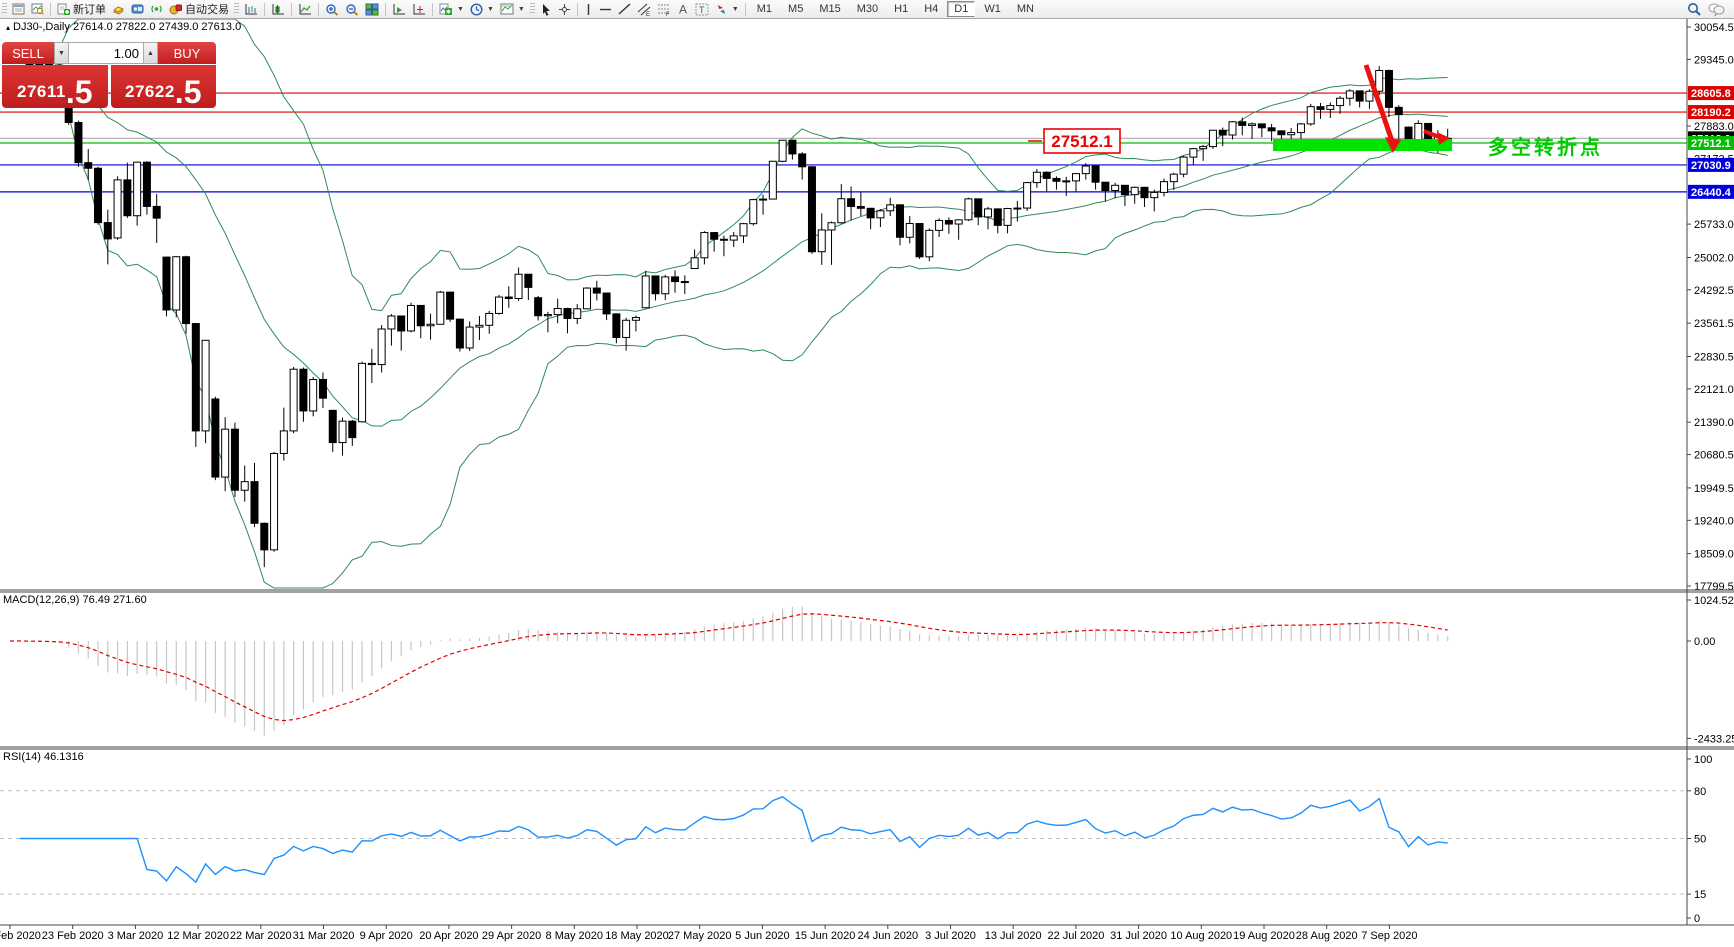 This screenshot has width=1734, height=947. Describe the element at coordinates (150, 91) in the screenshot. I see `buy-price-main: 27622` at that location.